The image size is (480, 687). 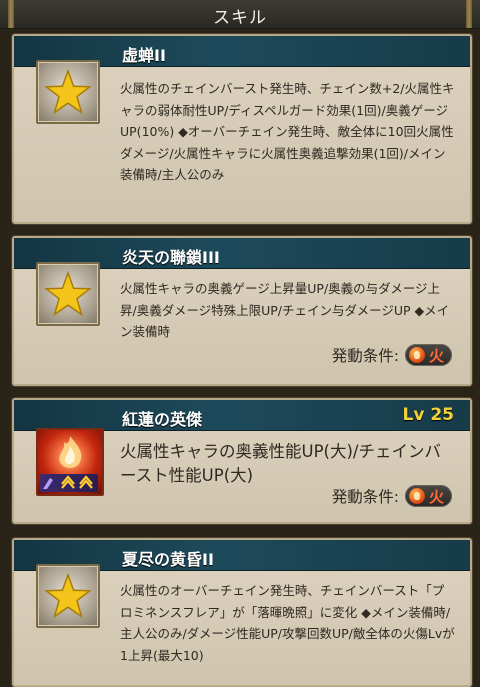 I want to click on skills-header: スキル, so click(x=240, y=14).